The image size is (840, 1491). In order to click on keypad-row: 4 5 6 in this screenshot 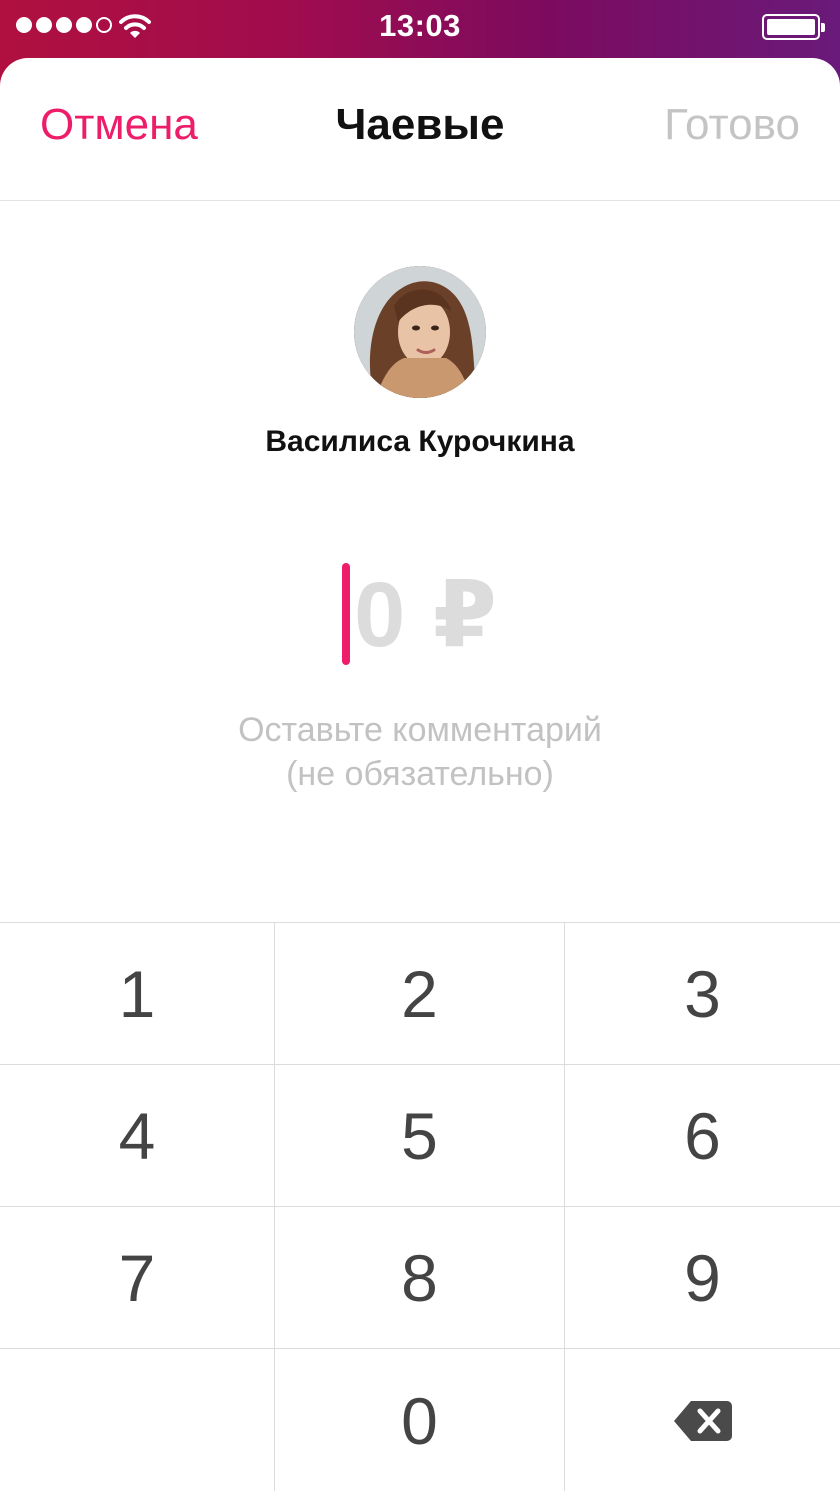, I will do `click(420, 1136)`.